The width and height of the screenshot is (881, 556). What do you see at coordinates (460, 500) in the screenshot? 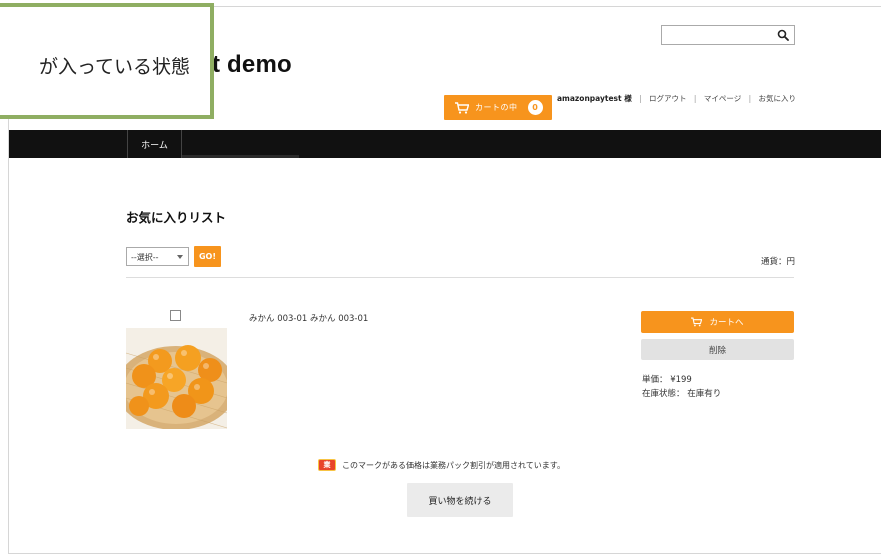
I see `continue-shopping-button: 買い物を続ける` at bounding box center [460, 500].